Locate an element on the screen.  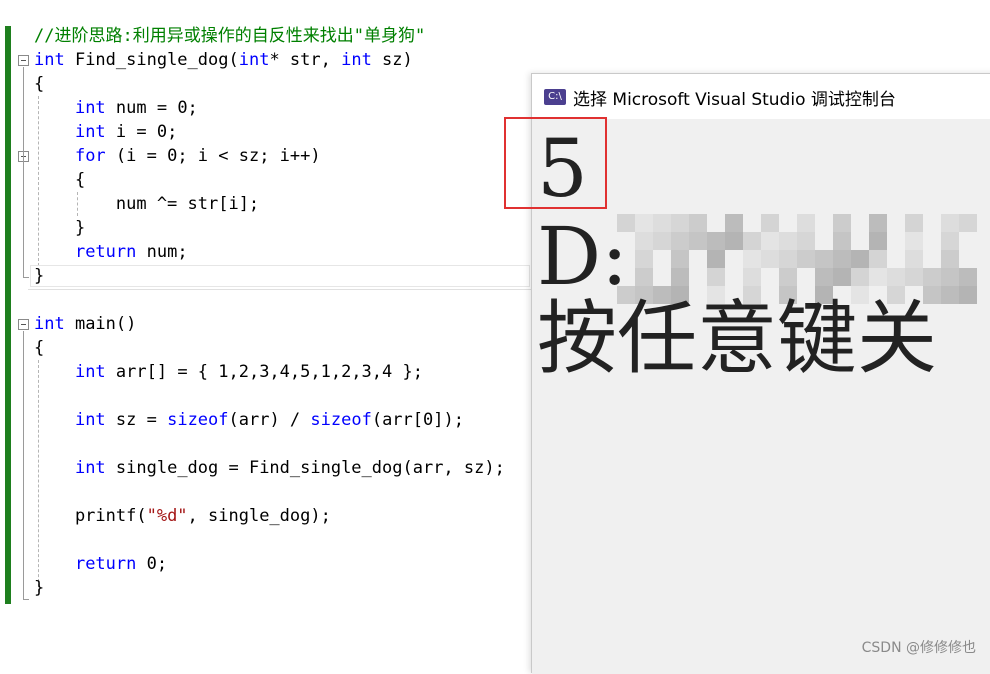
code-token: "%d" is located at coordinates (167, 516).